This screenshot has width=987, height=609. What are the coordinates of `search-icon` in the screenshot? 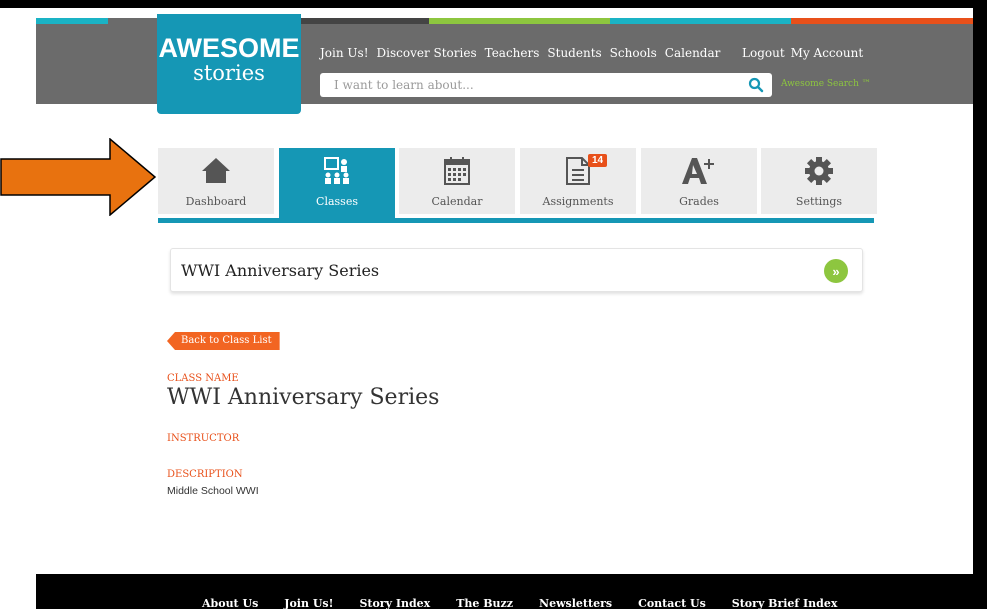 It's located at (756, 85).